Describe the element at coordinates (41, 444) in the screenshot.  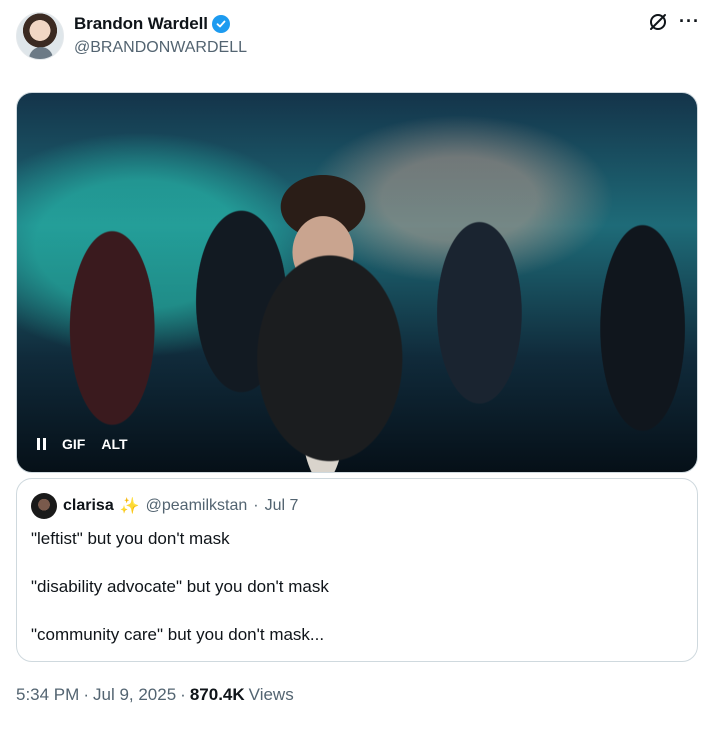
I see `pause-icon` at that location.